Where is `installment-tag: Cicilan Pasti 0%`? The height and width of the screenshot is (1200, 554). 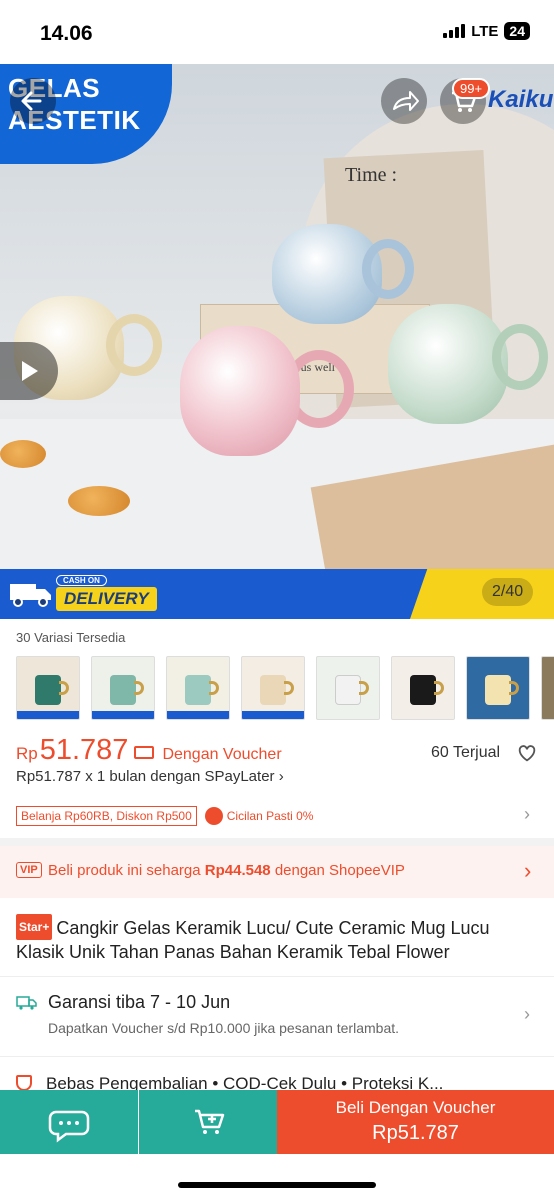 installment-tag: Cicilan Pasti 0% is located at coordinates (259, 816).